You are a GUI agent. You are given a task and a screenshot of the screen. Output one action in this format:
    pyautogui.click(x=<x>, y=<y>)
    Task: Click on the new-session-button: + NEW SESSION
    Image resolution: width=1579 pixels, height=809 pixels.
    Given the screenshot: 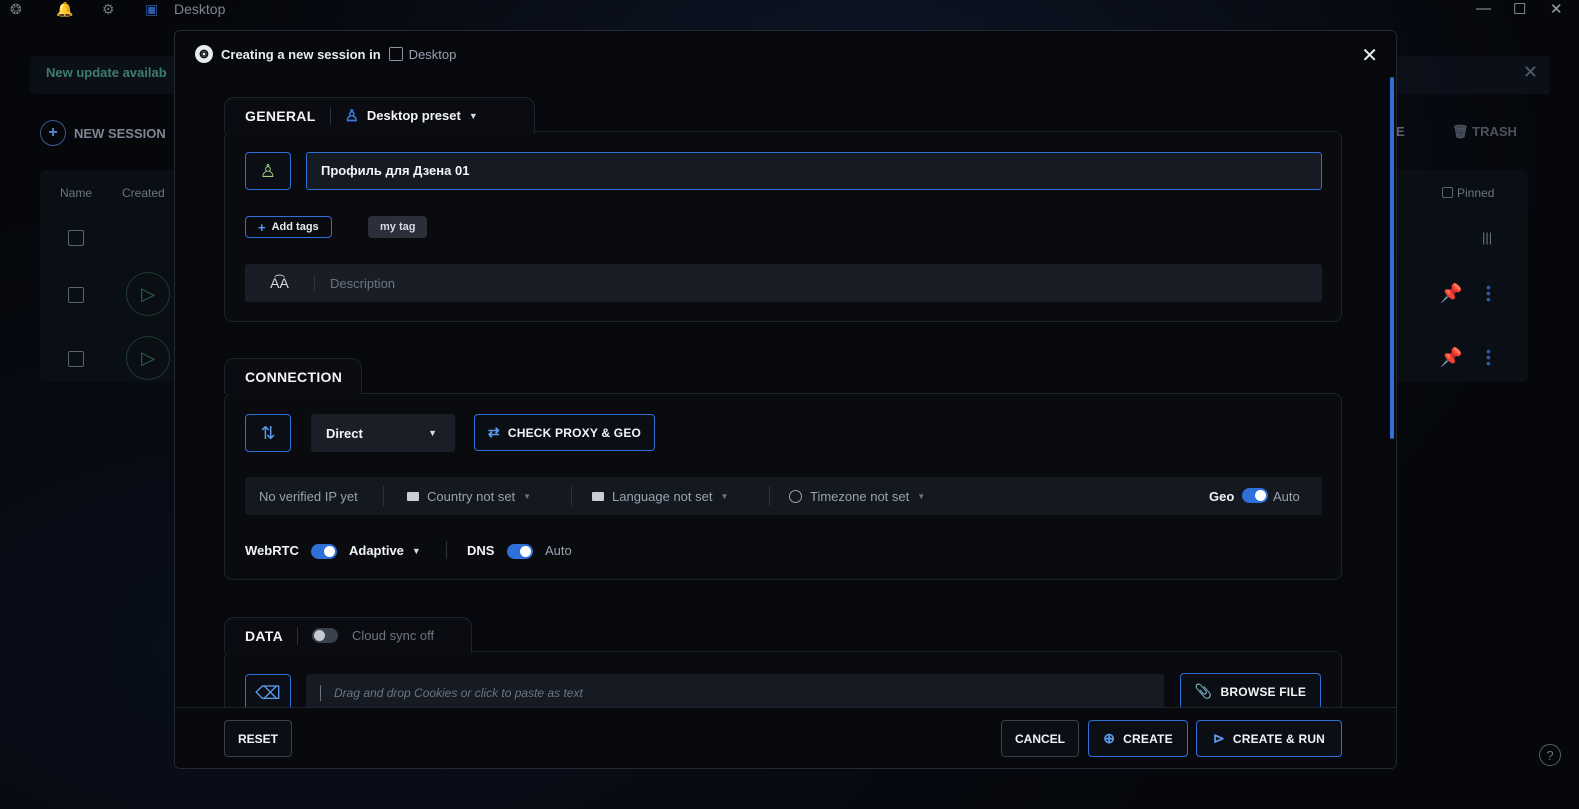 What is the action you would take?
    pyautogui.click(x=103, y=133)
    